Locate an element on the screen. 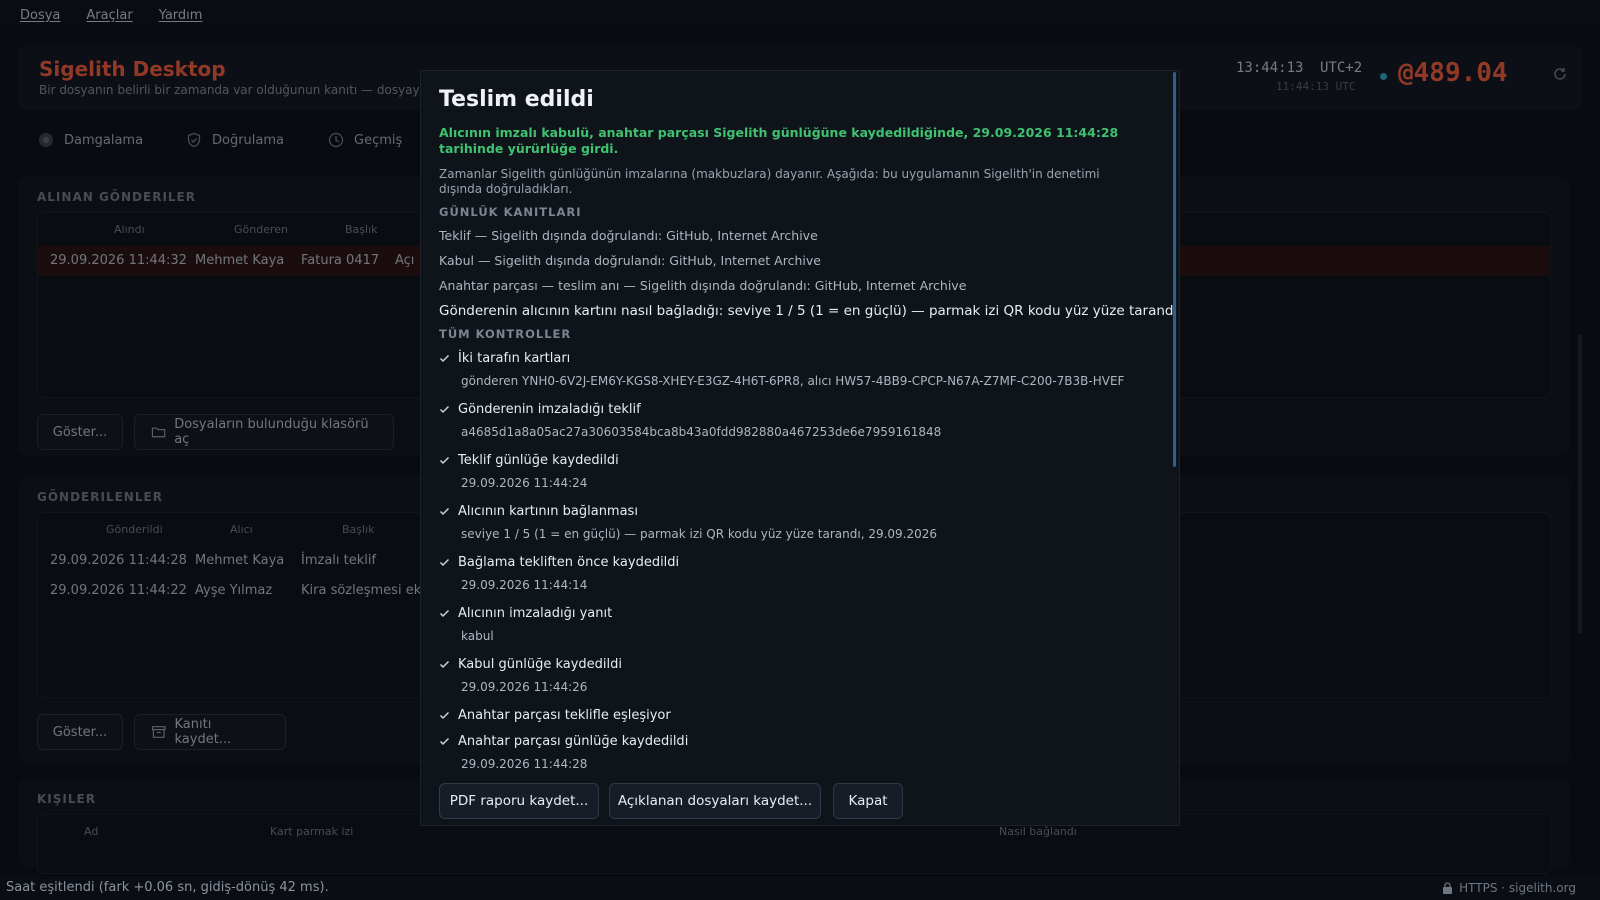  dialog-title: Teslim edildi is located at coordinates (516, 99).